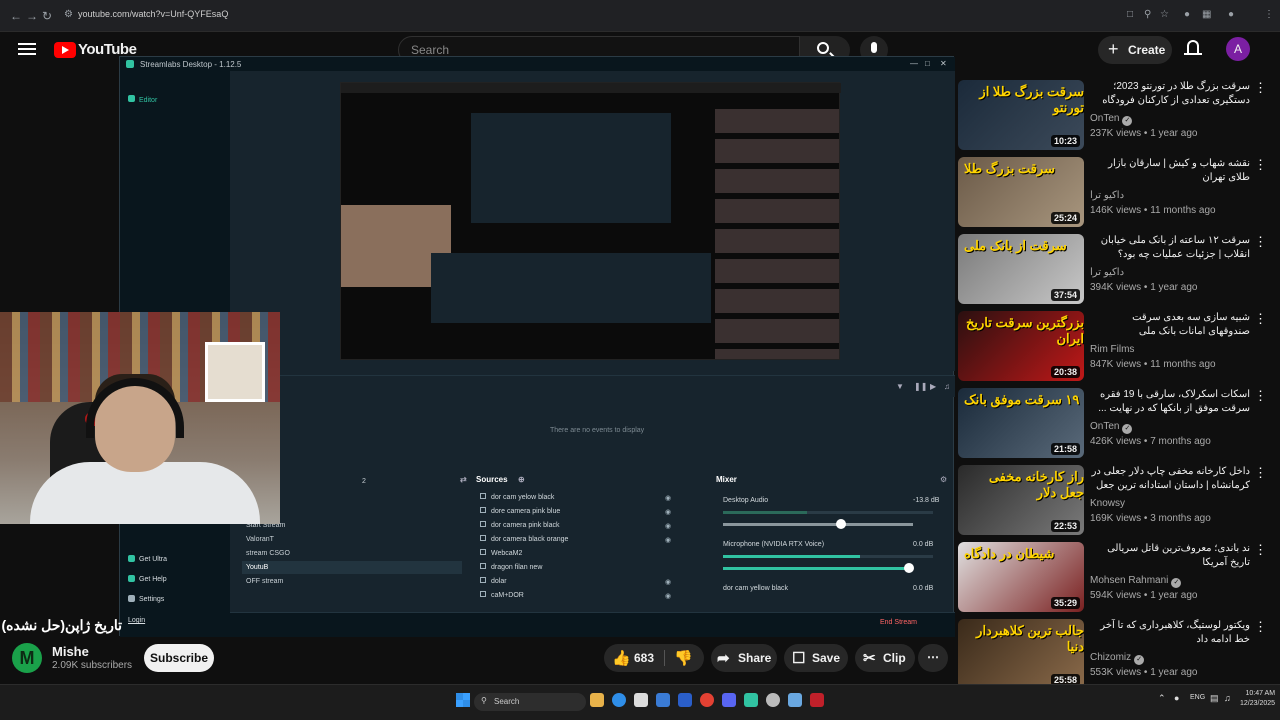  What do you see at coordinates (1197, 697) in the screenshot?
I see `language-indicator: ENG` at bounding box center [1197, 697].